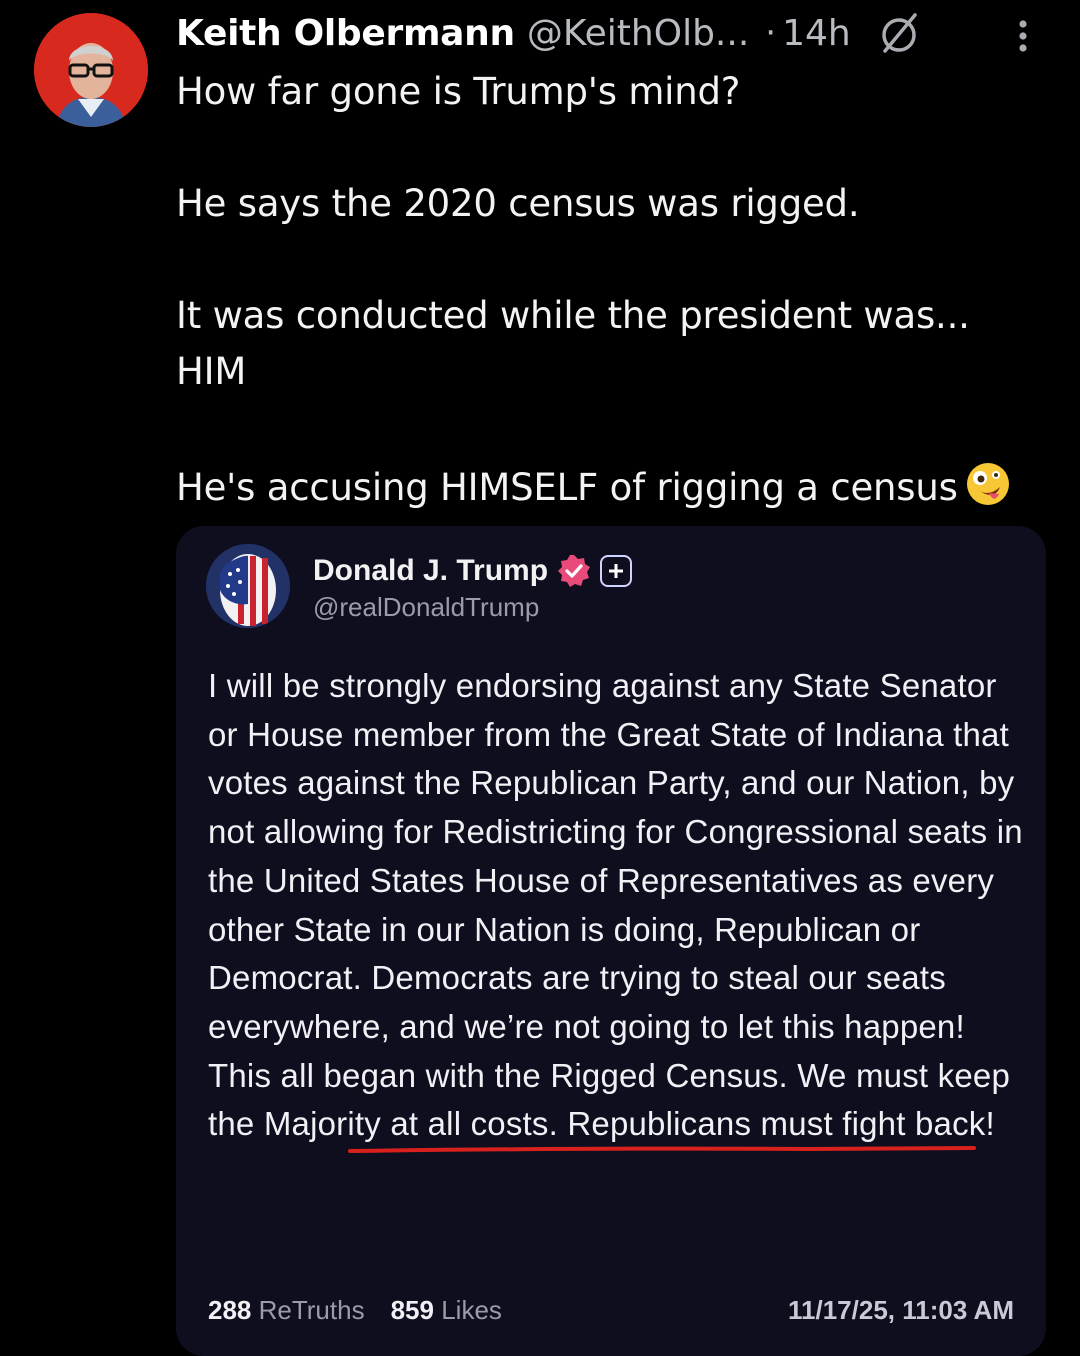 This screenshot has width=1080, height=1356. What do you see at coordinates (574, 571) in the screenshot?
I see `verified-badge-icon` at bounding box center [574, 571].